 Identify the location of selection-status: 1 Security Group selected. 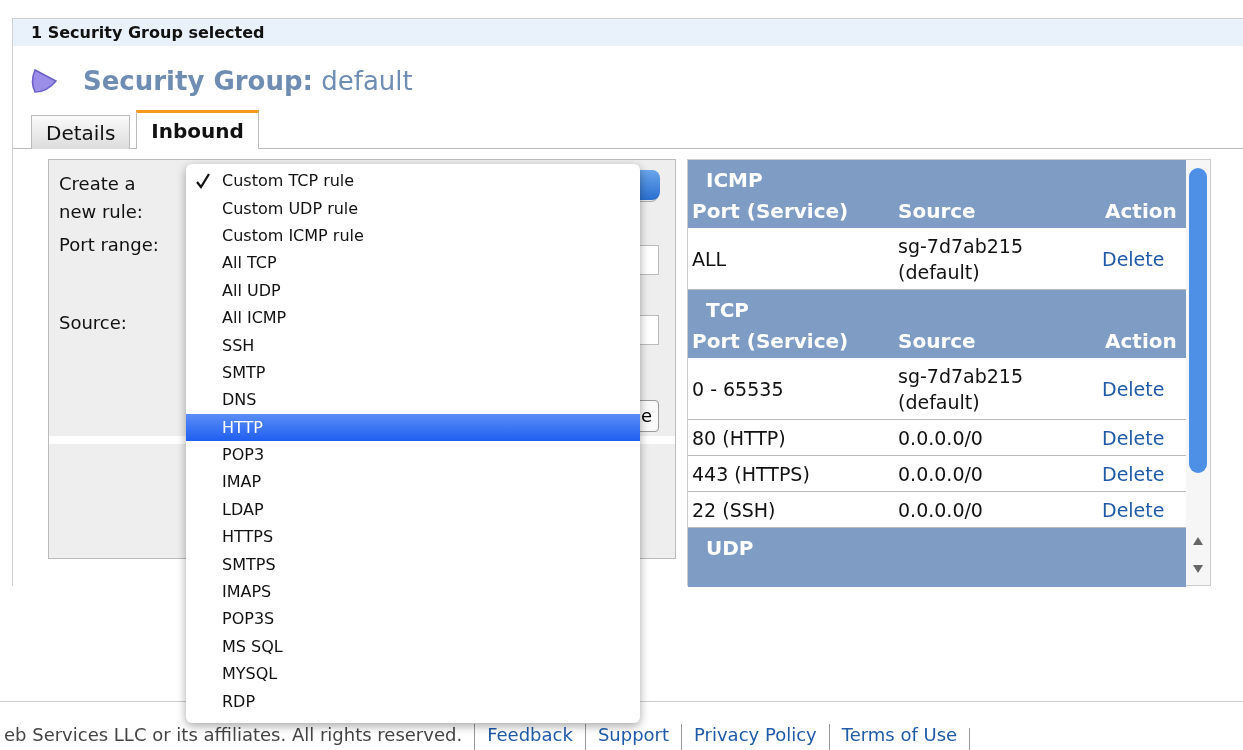
(628, 32).